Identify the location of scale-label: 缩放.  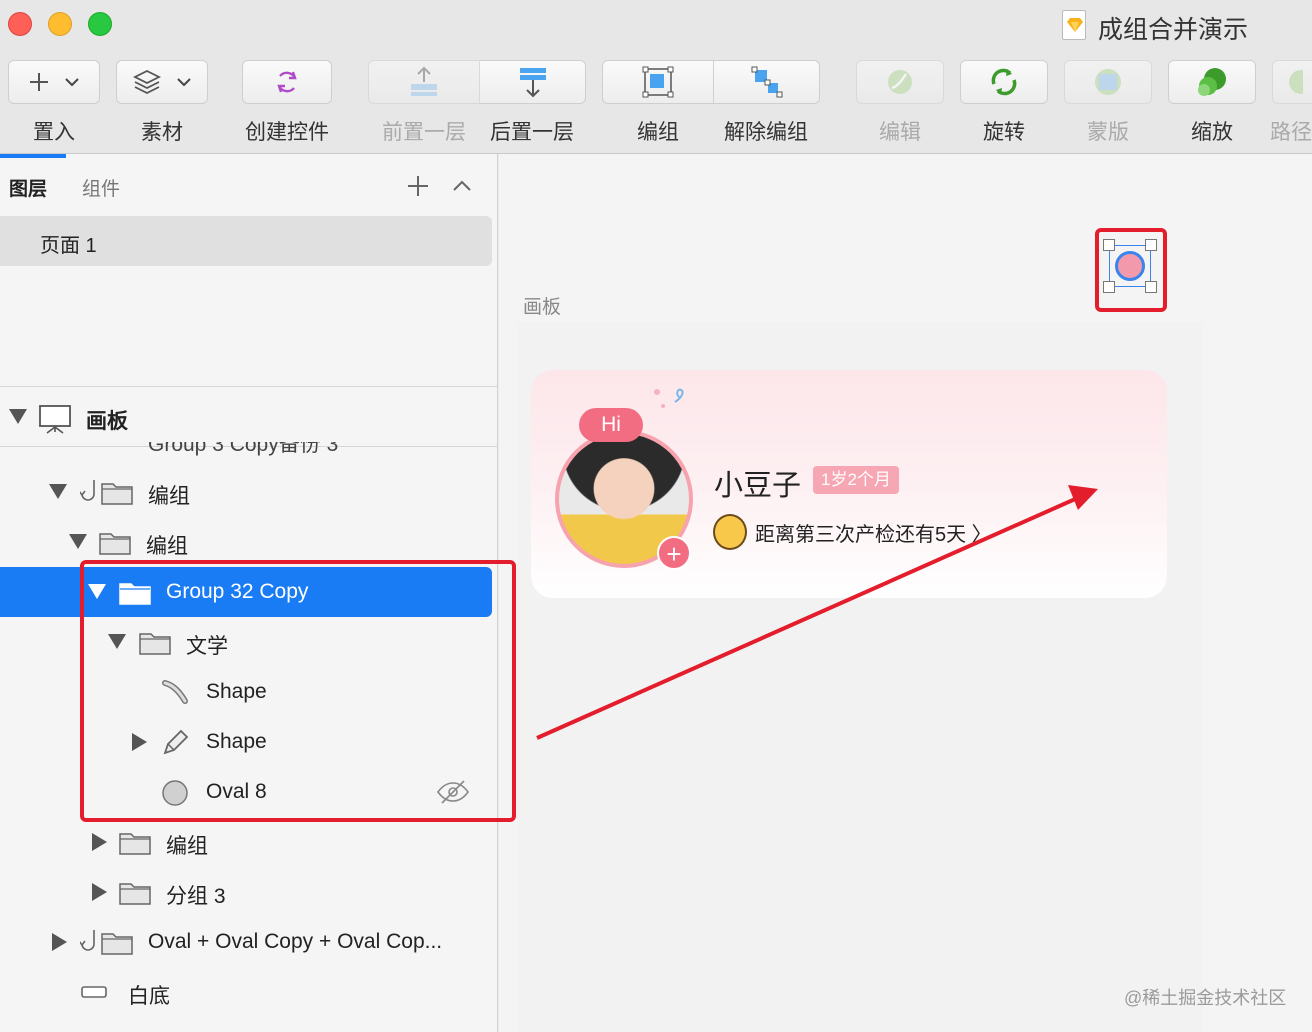
(1212, 132).